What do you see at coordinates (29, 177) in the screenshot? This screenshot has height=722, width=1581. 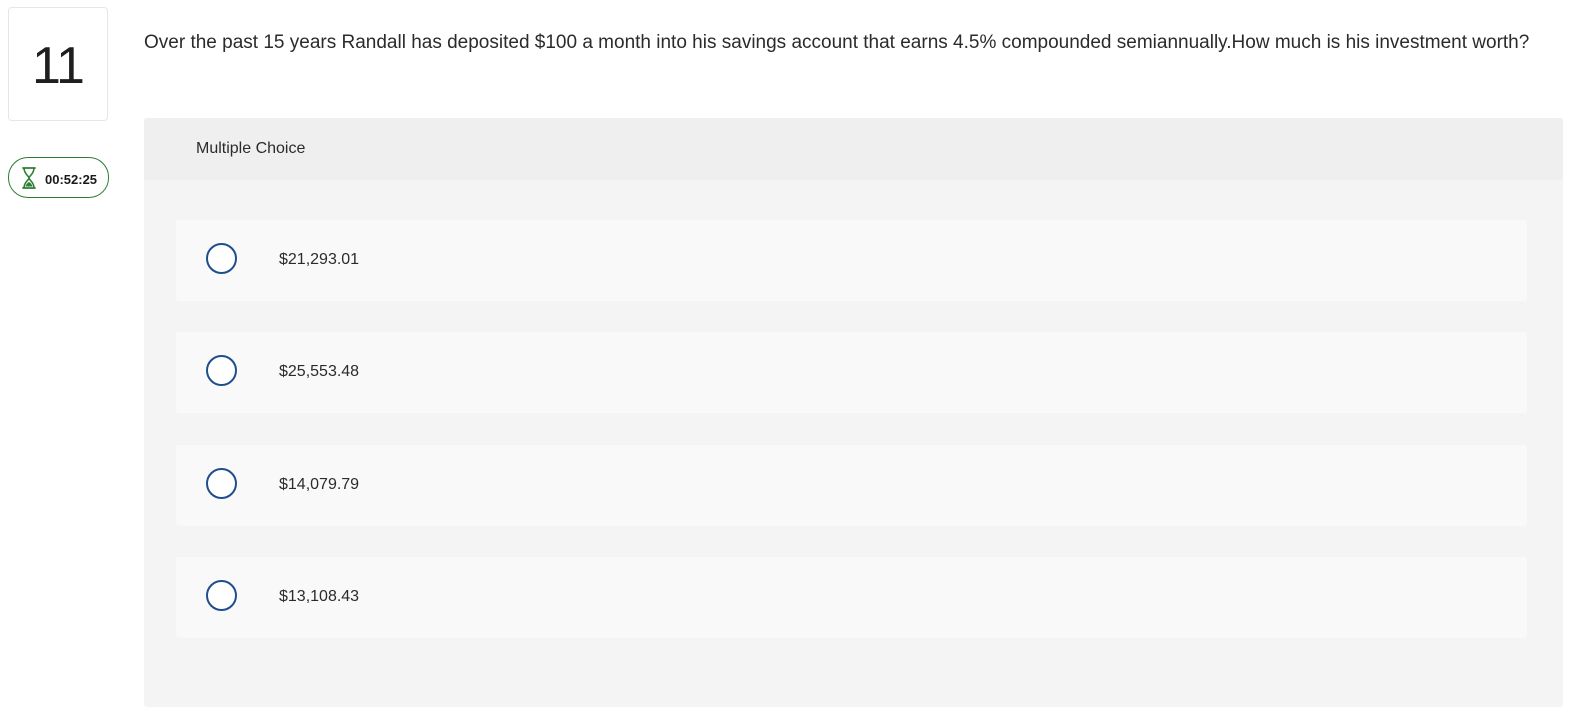 I see `hourglass-icon` at bounding box center [29, 177].